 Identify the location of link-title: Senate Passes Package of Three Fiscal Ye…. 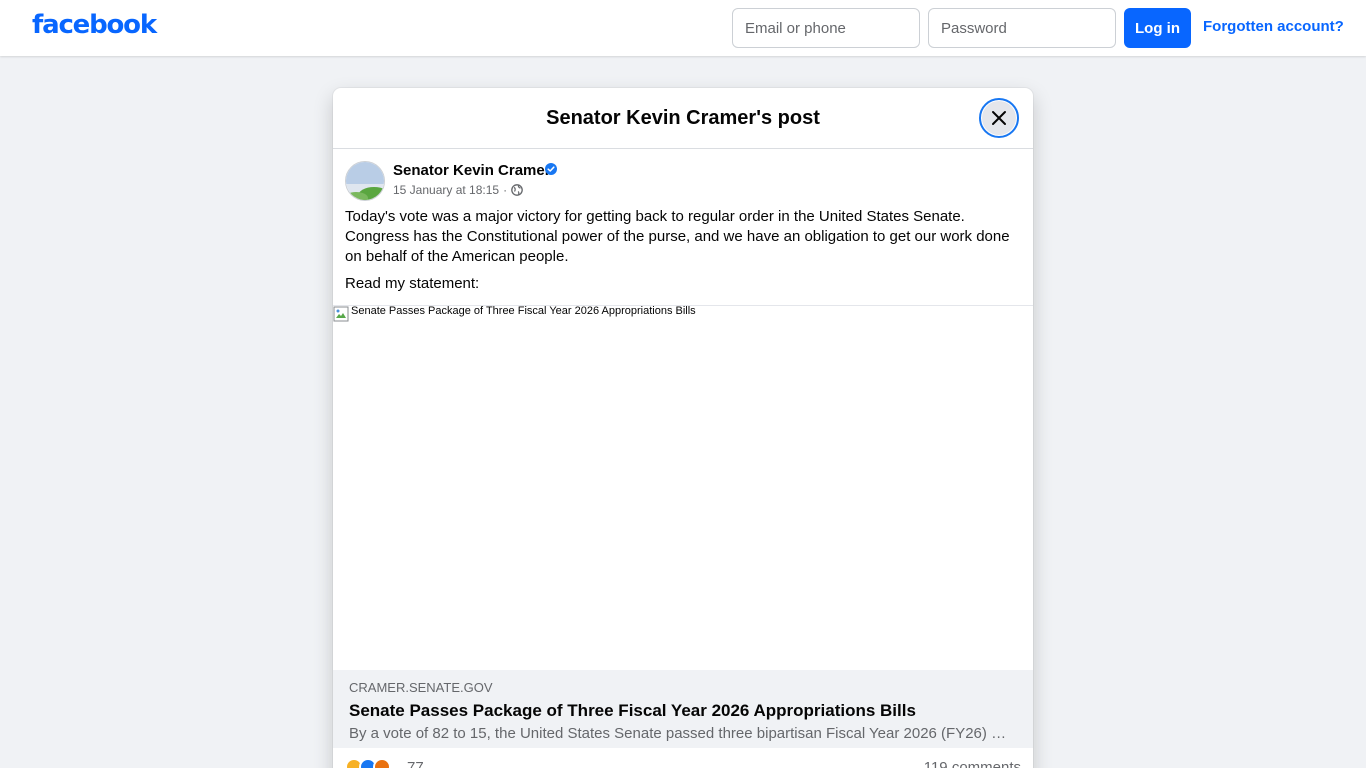
(632, 710).